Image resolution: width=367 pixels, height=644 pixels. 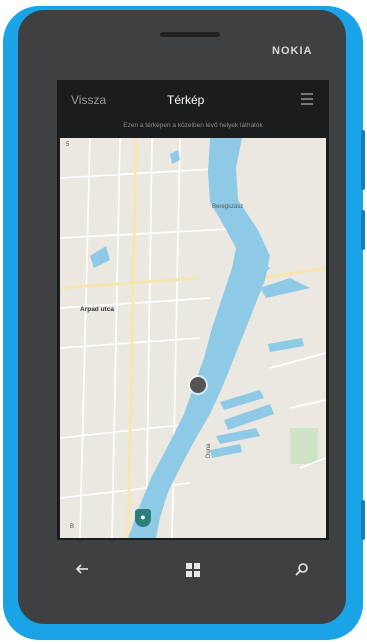 I want to click on power-button, so click(x=363, y=230).